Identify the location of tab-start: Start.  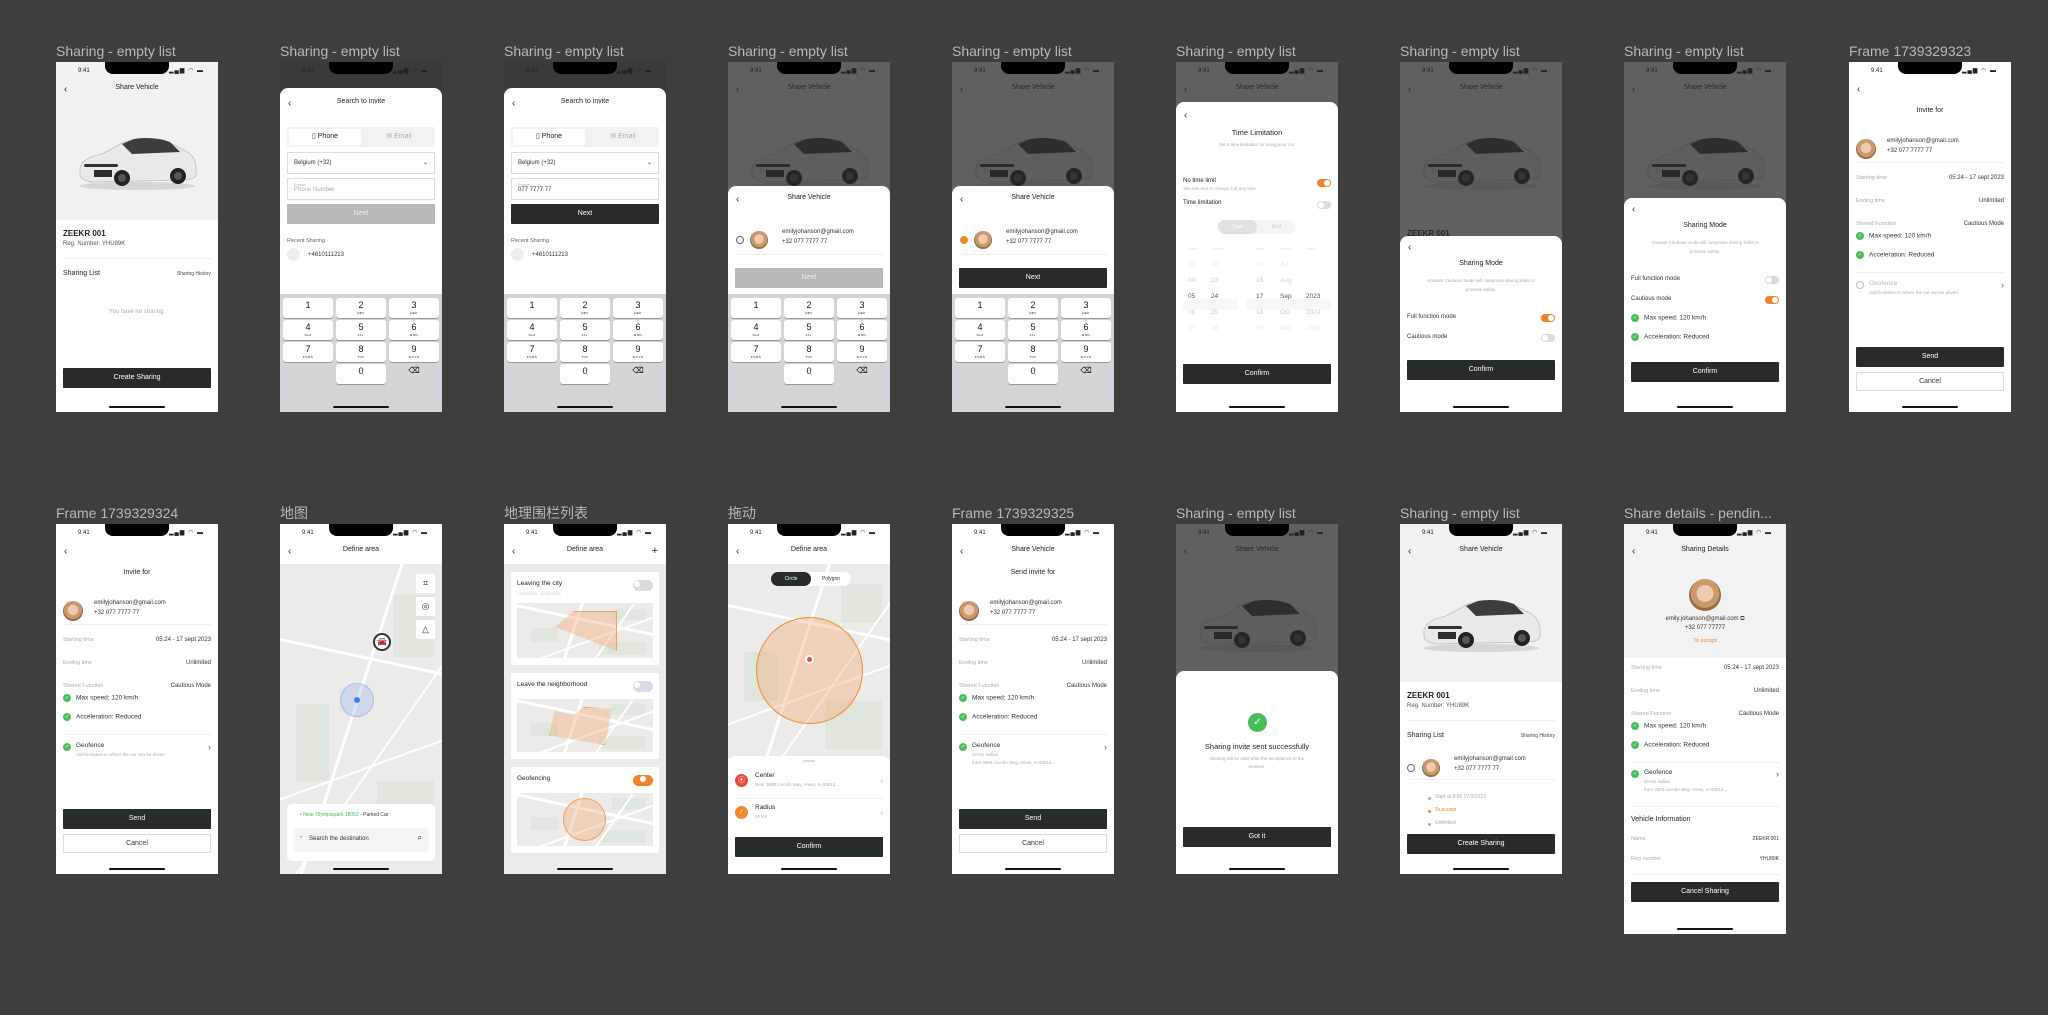
(1237, 227).